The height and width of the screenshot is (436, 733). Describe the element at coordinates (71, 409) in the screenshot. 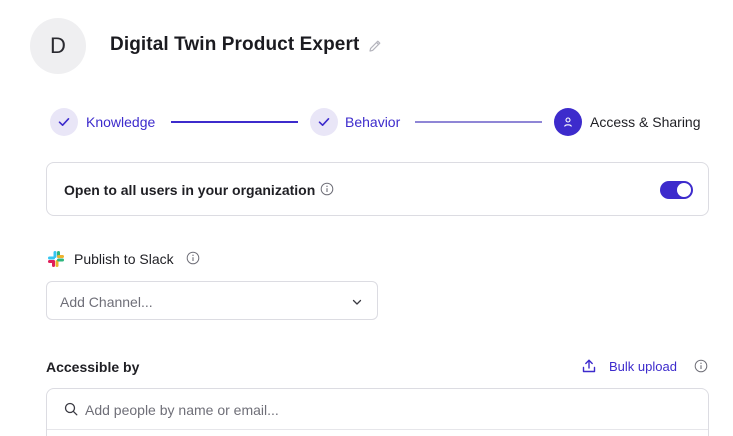

I see `search-icon` at that location.